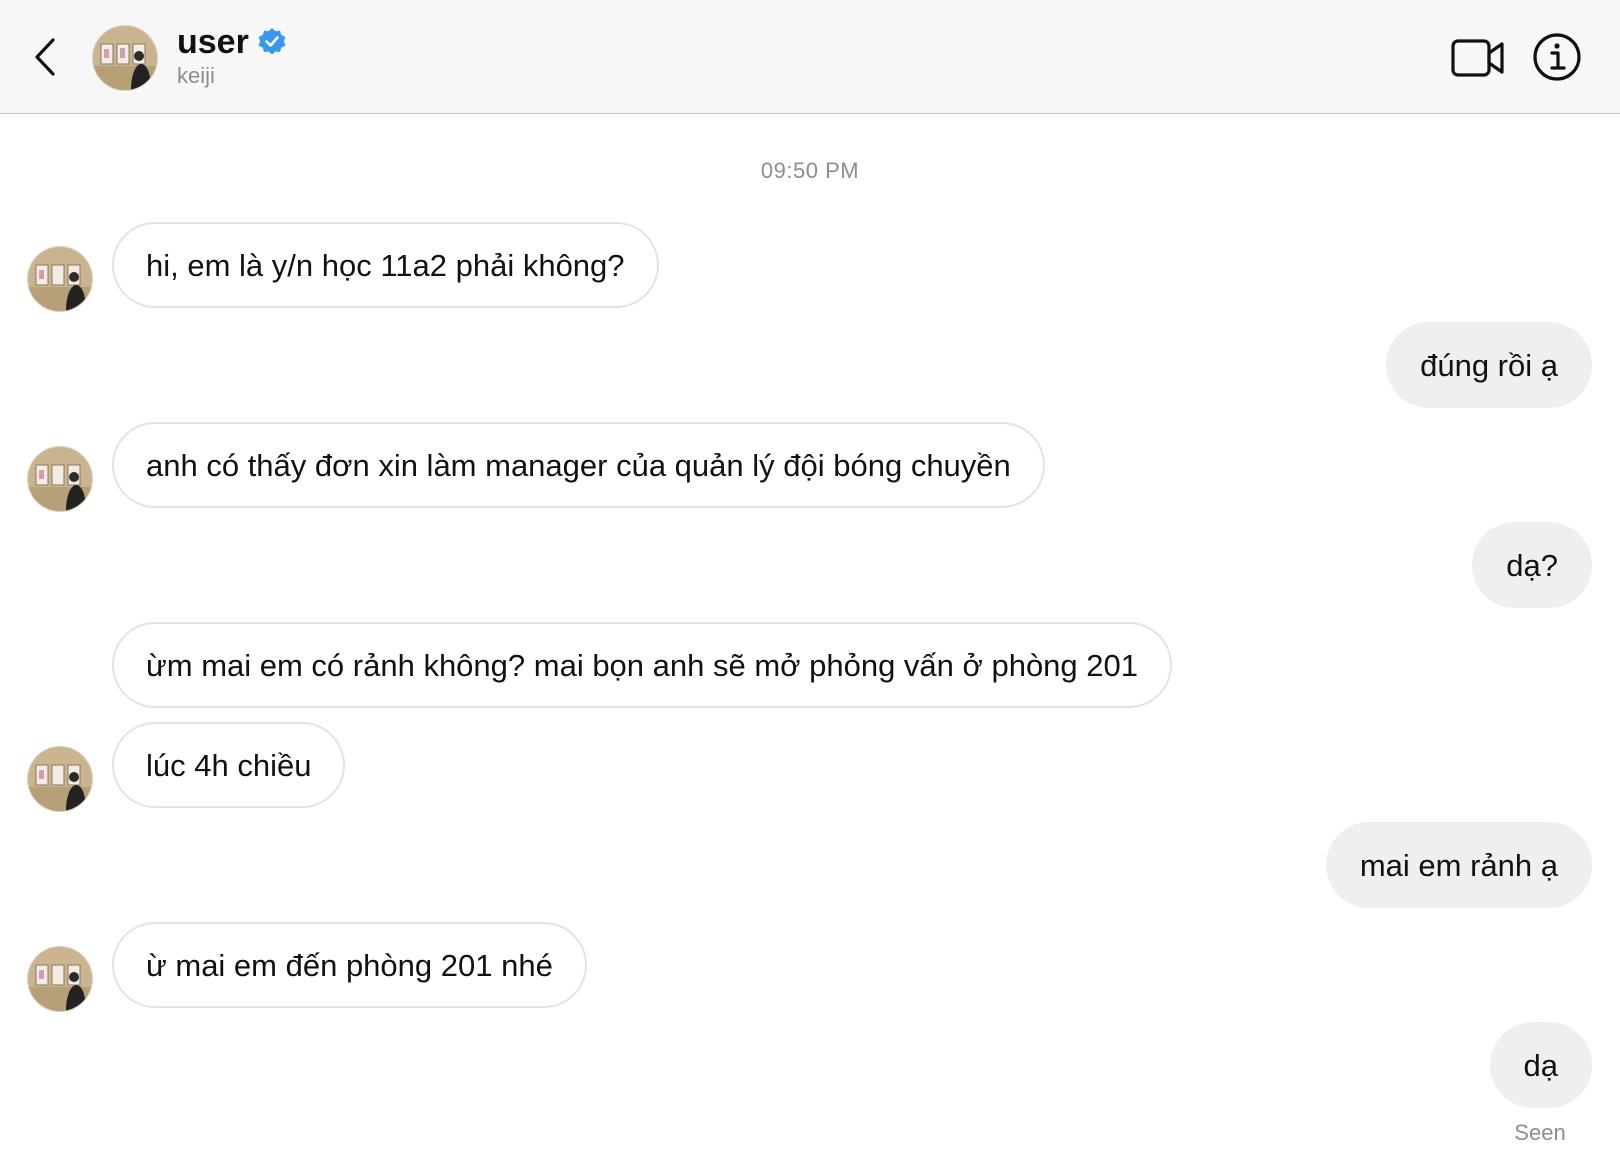 This screenshot has height=1162, width=1620. Describe the element at coordinates (272, 41) in the screenshot. I see `verified-badge-icon` at that location.